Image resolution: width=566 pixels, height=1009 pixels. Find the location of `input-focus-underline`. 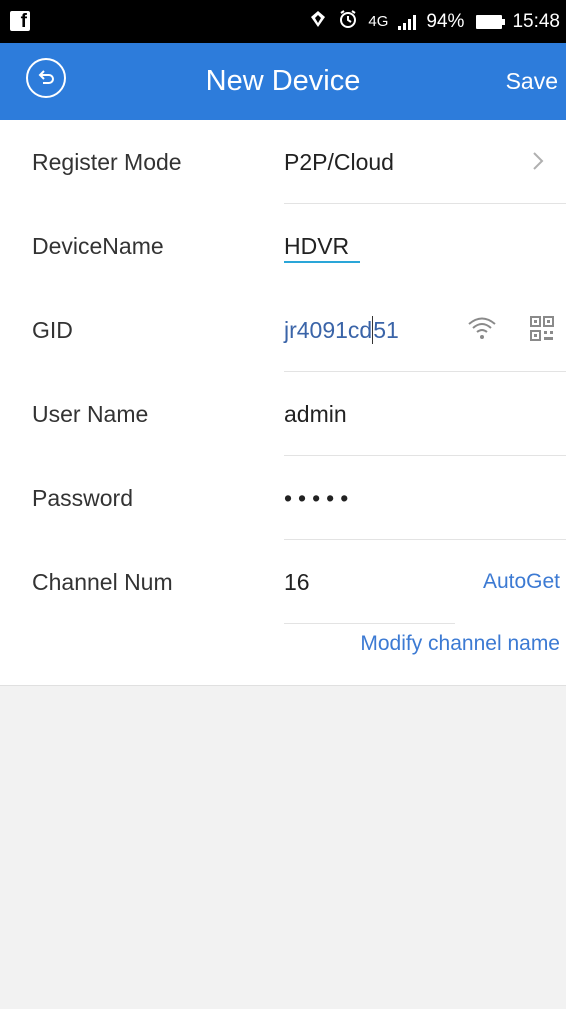

input-focus-underline is located at coordinates (322, 262).